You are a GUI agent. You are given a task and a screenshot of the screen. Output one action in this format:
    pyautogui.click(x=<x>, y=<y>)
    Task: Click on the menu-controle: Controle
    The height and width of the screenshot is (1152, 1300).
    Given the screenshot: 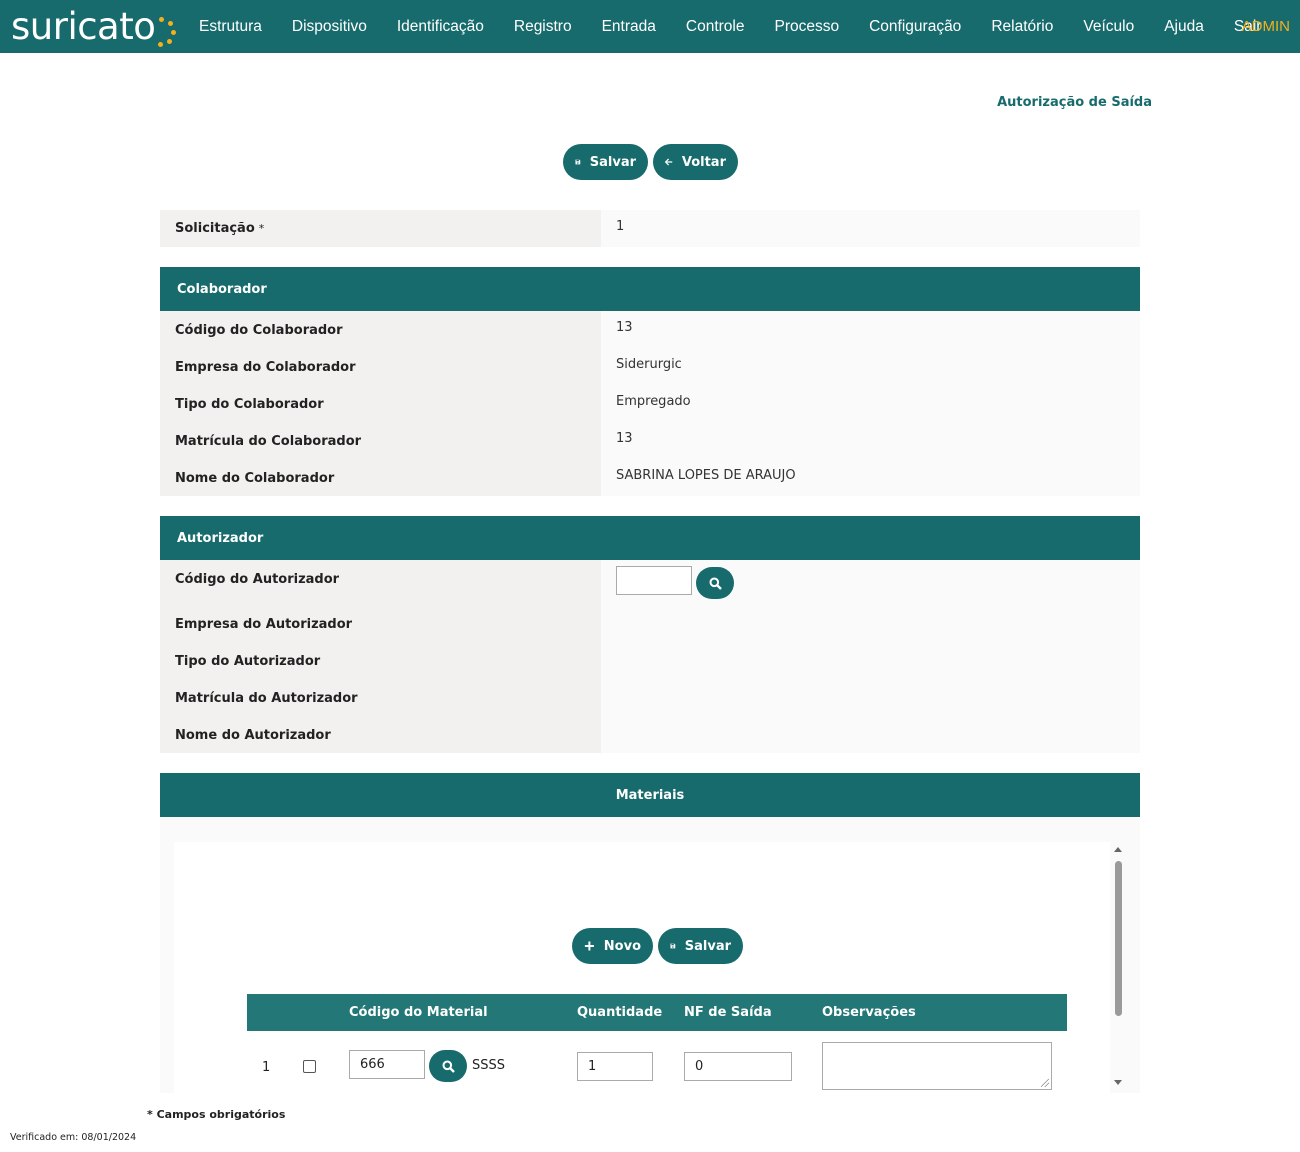 What is the action you would take?
    pyautogui.click(x=715, y=27)
    